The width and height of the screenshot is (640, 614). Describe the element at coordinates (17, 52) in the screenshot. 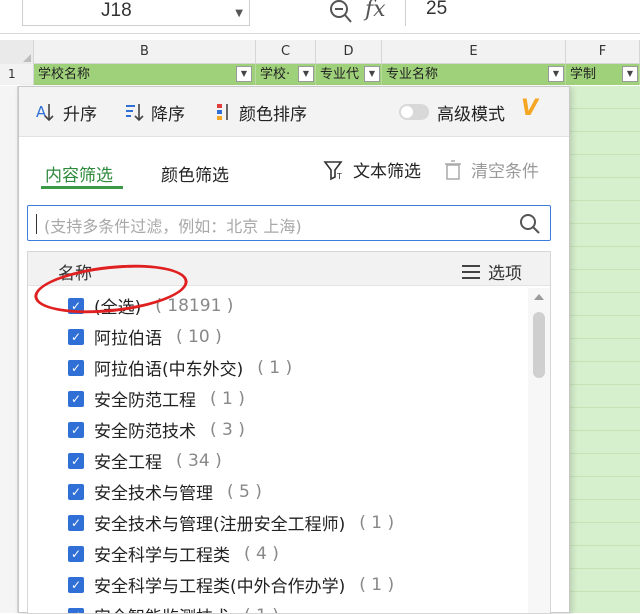

I see `select-all-corner` at that location.